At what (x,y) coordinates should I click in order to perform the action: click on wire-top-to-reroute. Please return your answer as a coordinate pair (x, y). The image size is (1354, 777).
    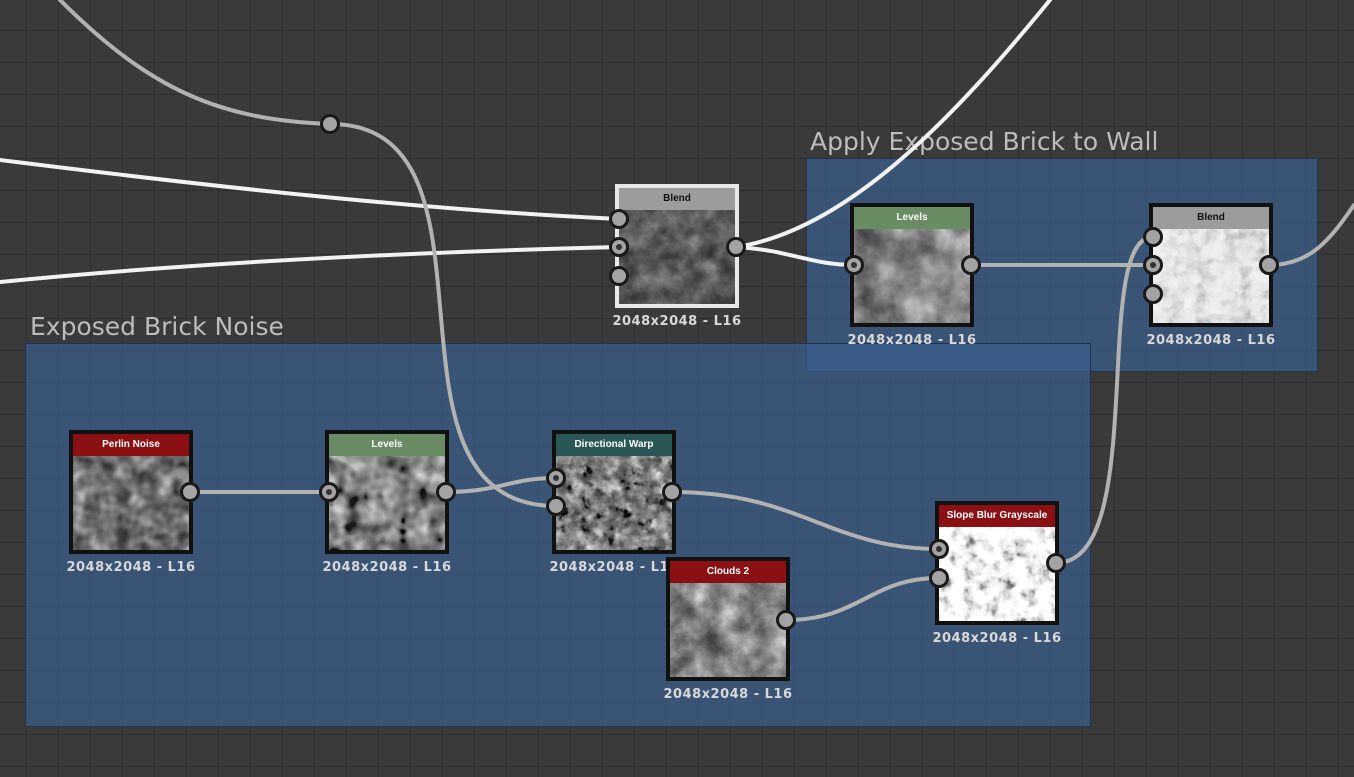
    Looking at the image, I should click on (195, 63).